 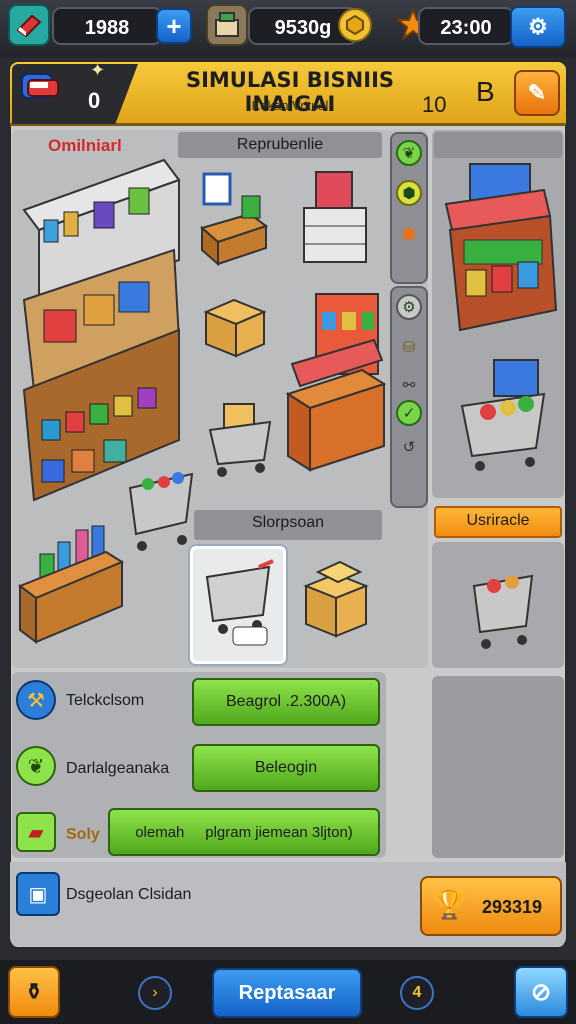 What do you see at coordinates (240, 438) in the screenshot?
I see `shopping-cart` at bounding box center [240, 438].